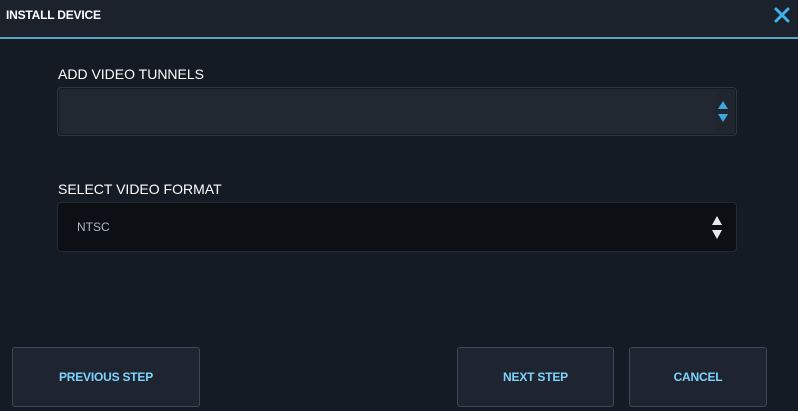  Describe the element at coordinates (723, 112) in the screenshot. I see `stepper-arrows-icon` at that location.